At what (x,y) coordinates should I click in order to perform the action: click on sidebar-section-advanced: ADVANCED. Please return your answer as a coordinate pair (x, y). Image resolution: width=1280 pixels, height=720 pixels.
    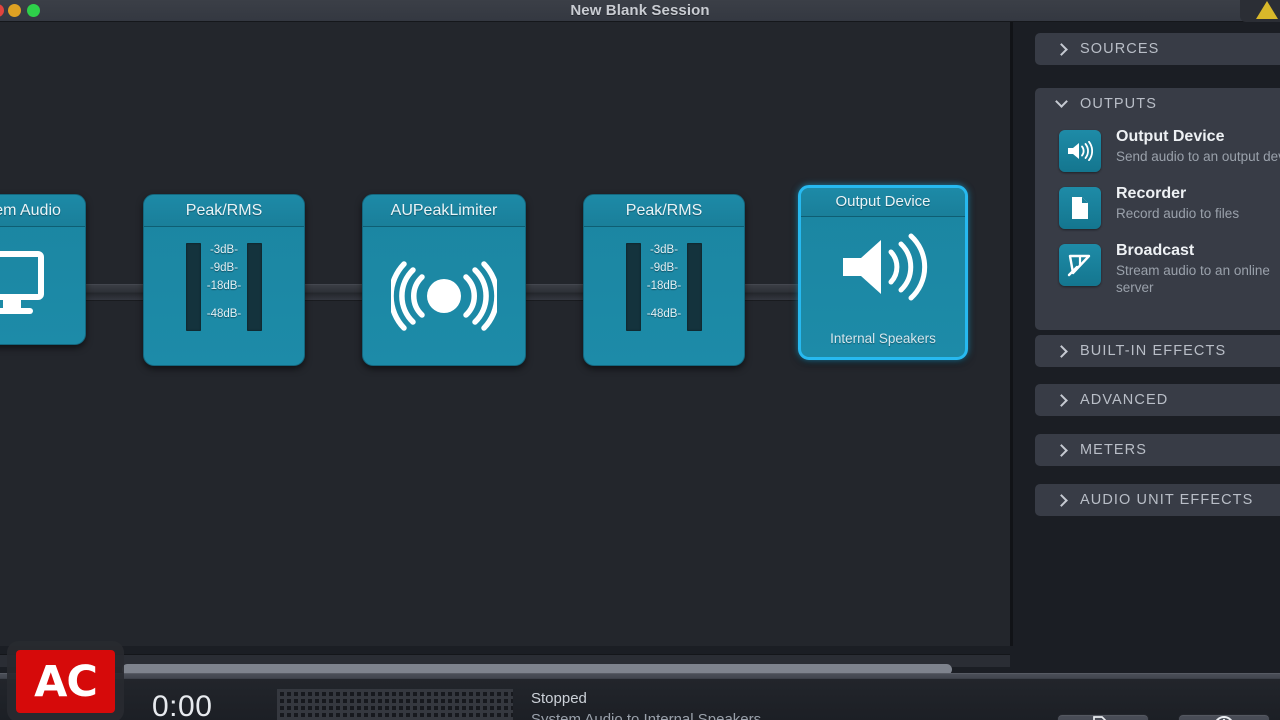
    Looking at the image, I should click on (1157, 400).